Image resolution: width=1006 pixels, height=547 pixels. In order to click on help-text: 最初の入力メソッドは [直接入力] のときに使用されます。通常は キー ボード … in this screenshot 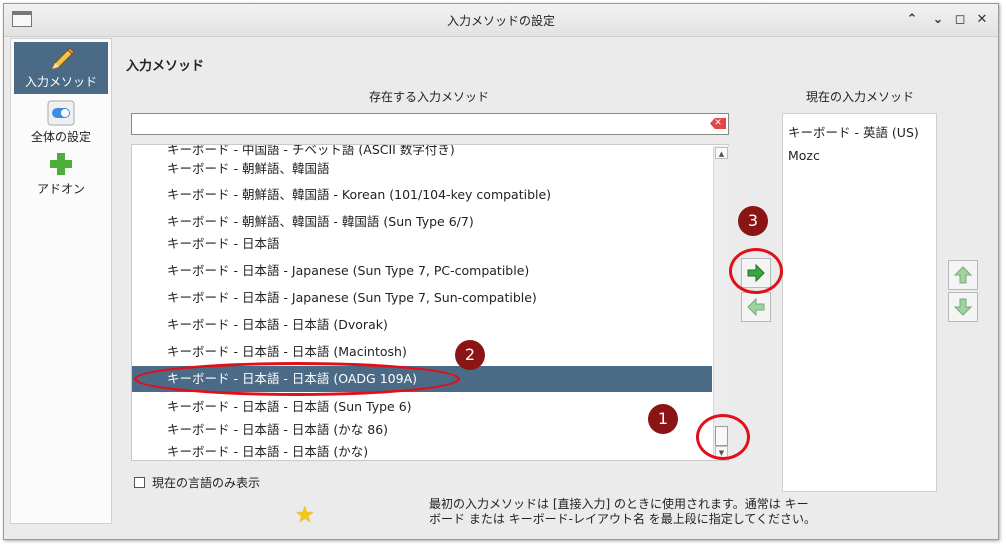, I will do `click(629, 512)`.